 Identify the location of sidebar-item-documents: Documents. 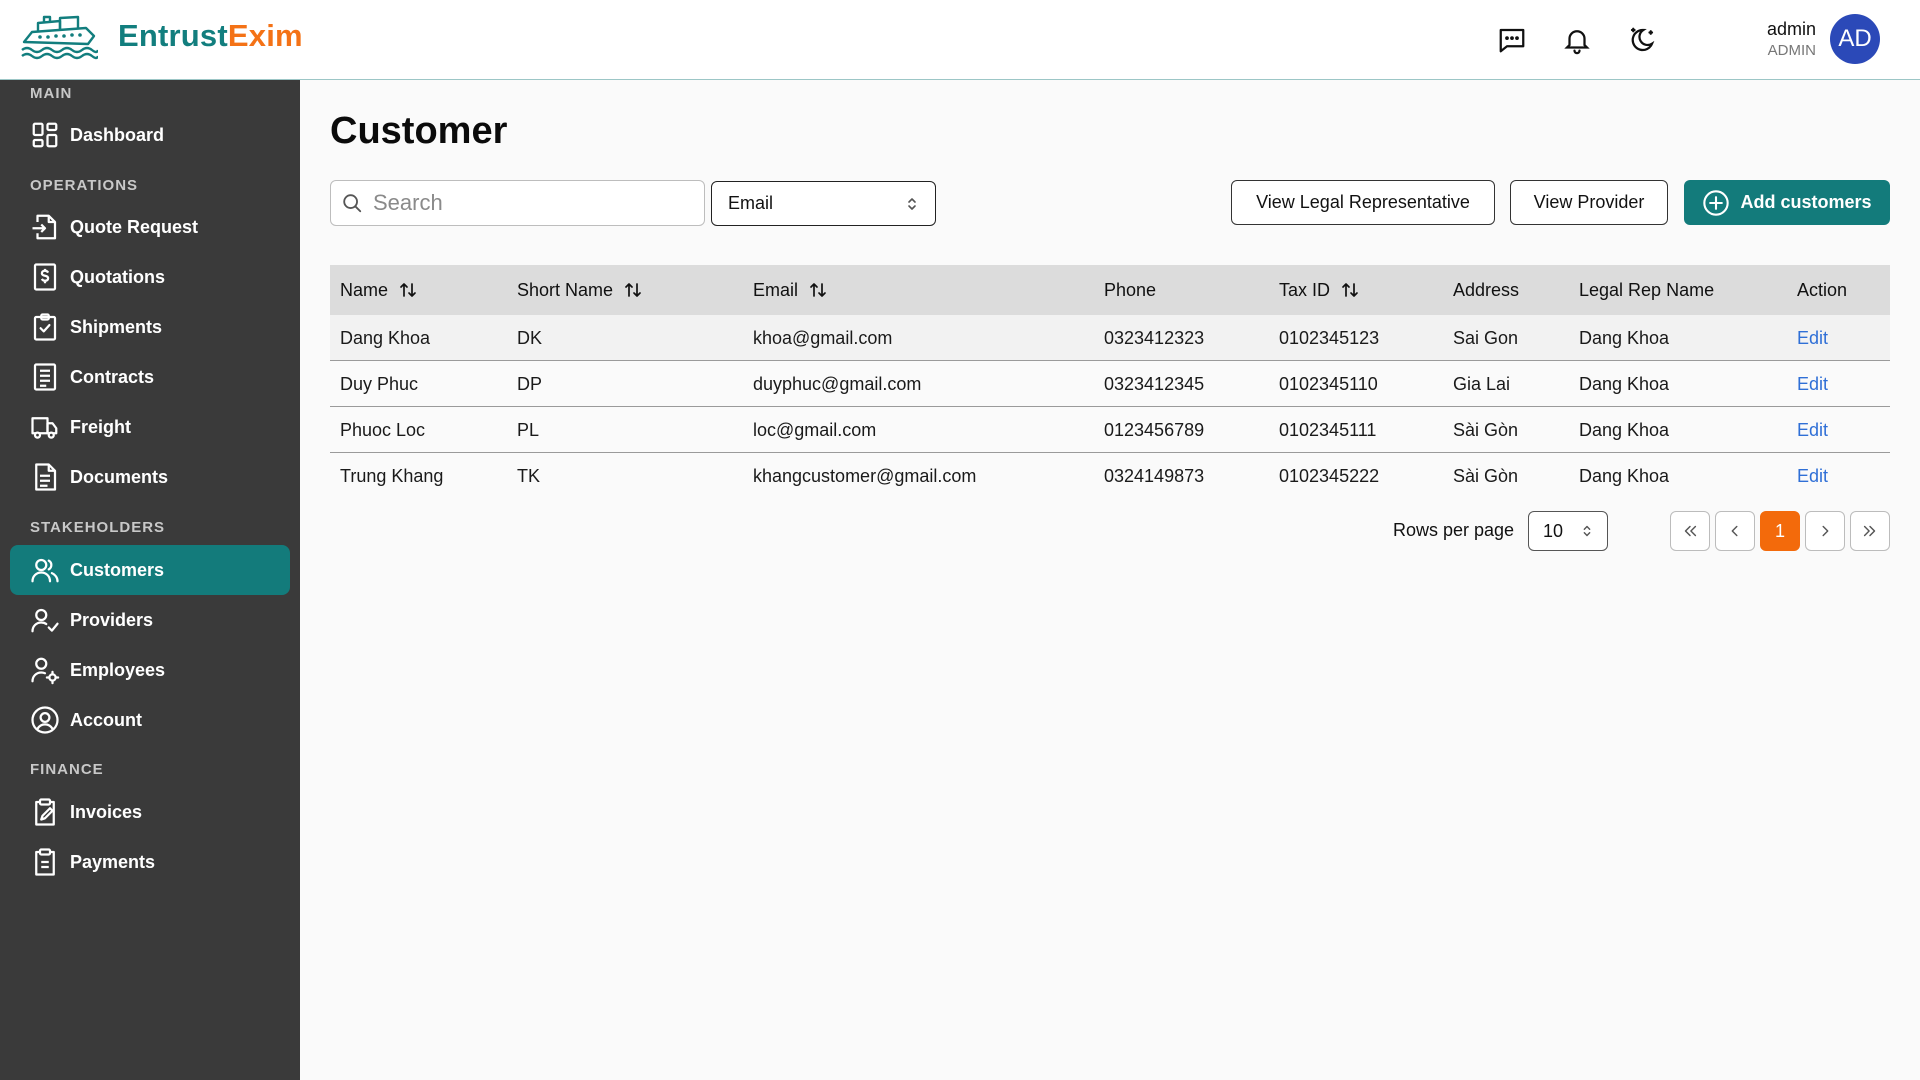
(150, 477).